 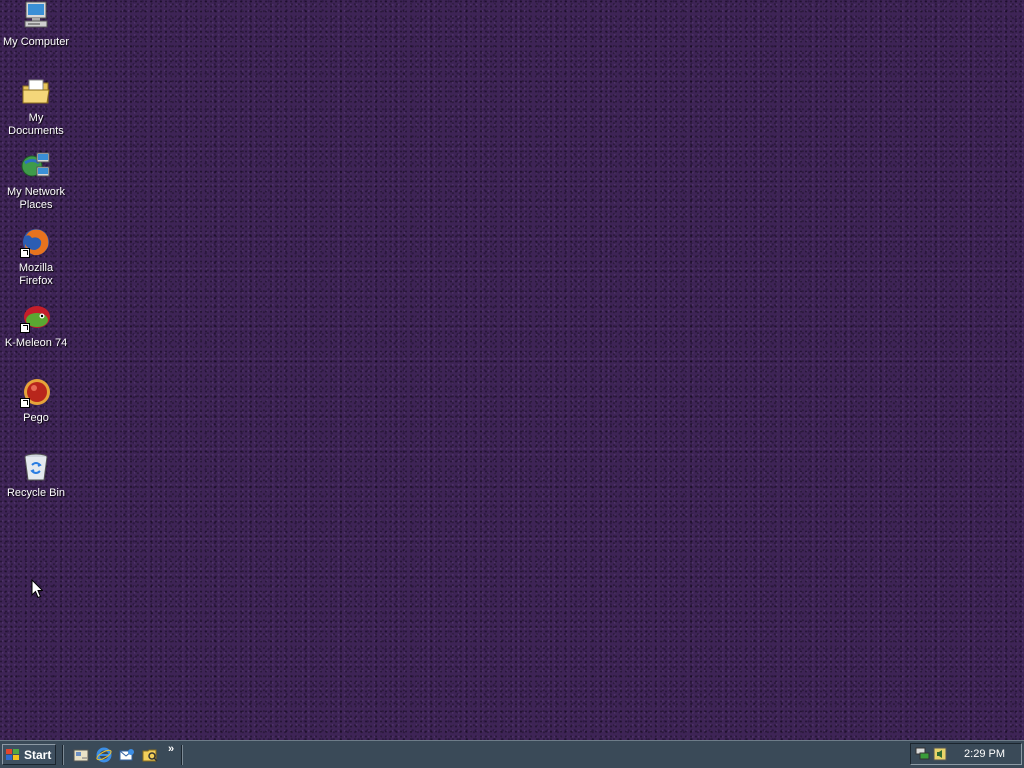 What do you see at coordinates (13, 754) in the screenshot?
I see `windows-logo-icon` at bounding box center [13, 754].